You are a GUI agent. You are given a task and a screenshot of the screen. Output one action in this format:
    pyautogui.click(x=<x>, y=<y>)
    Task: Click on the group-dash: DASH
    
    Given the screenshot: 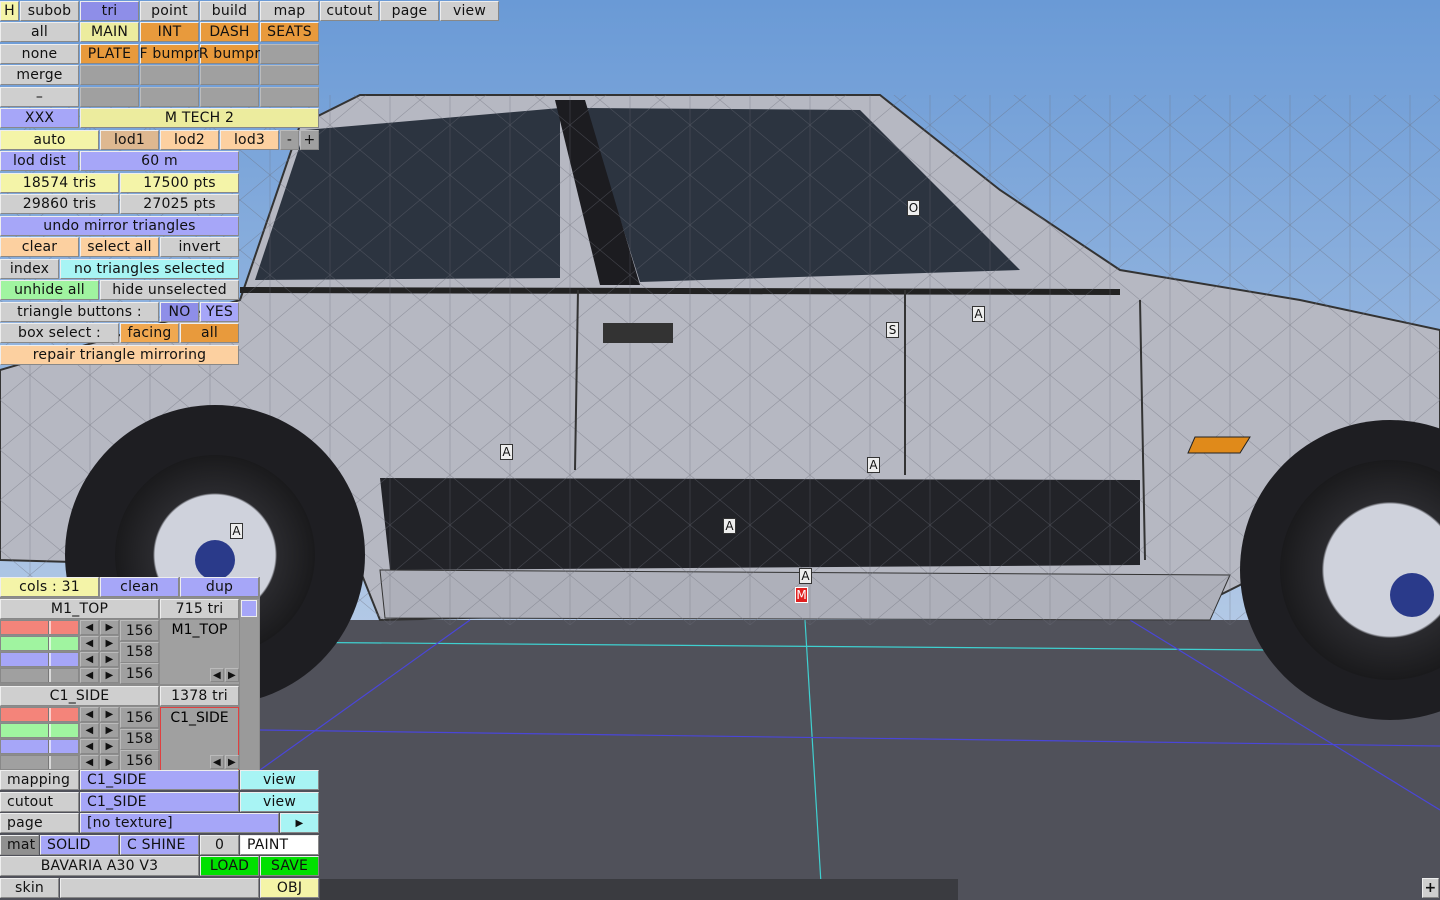 What is the action you would take?
    pyautogui.click(x=229, y=32)
    